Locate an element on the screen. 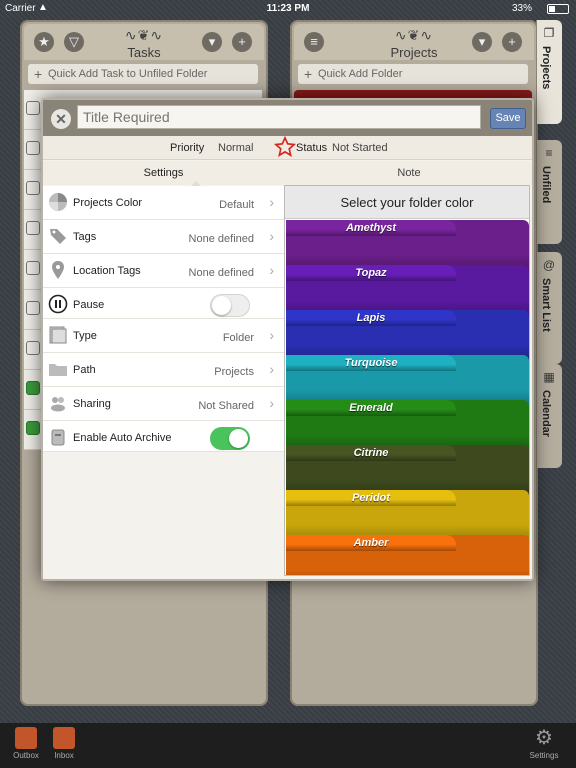 This screenshot has width=576, height=768. quick-add-task-placeholder: Quick Add Task to Unfiled Folder is located at coordinates (128, 74).